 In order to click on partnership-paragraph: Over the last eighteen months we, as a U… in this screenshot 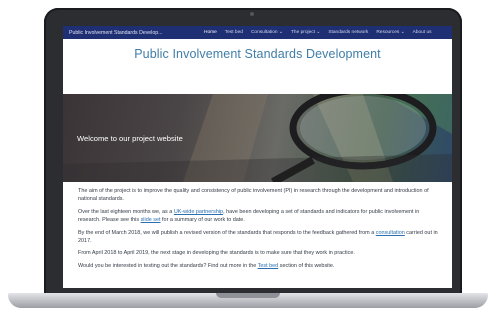, I will do `click(259, 216)`.